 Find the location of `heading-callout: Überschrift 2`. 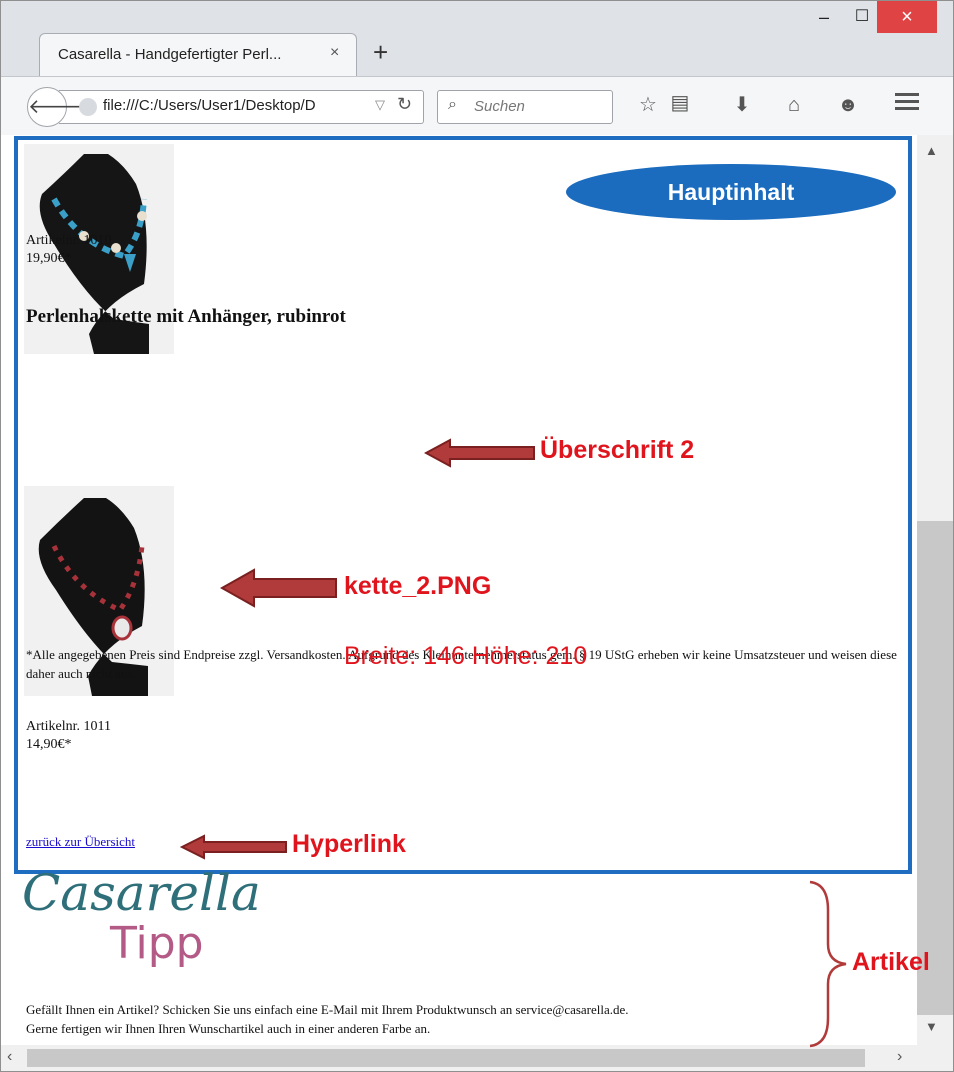

heading-callout: Überschrift 2 is located at coordinates (617, 450).